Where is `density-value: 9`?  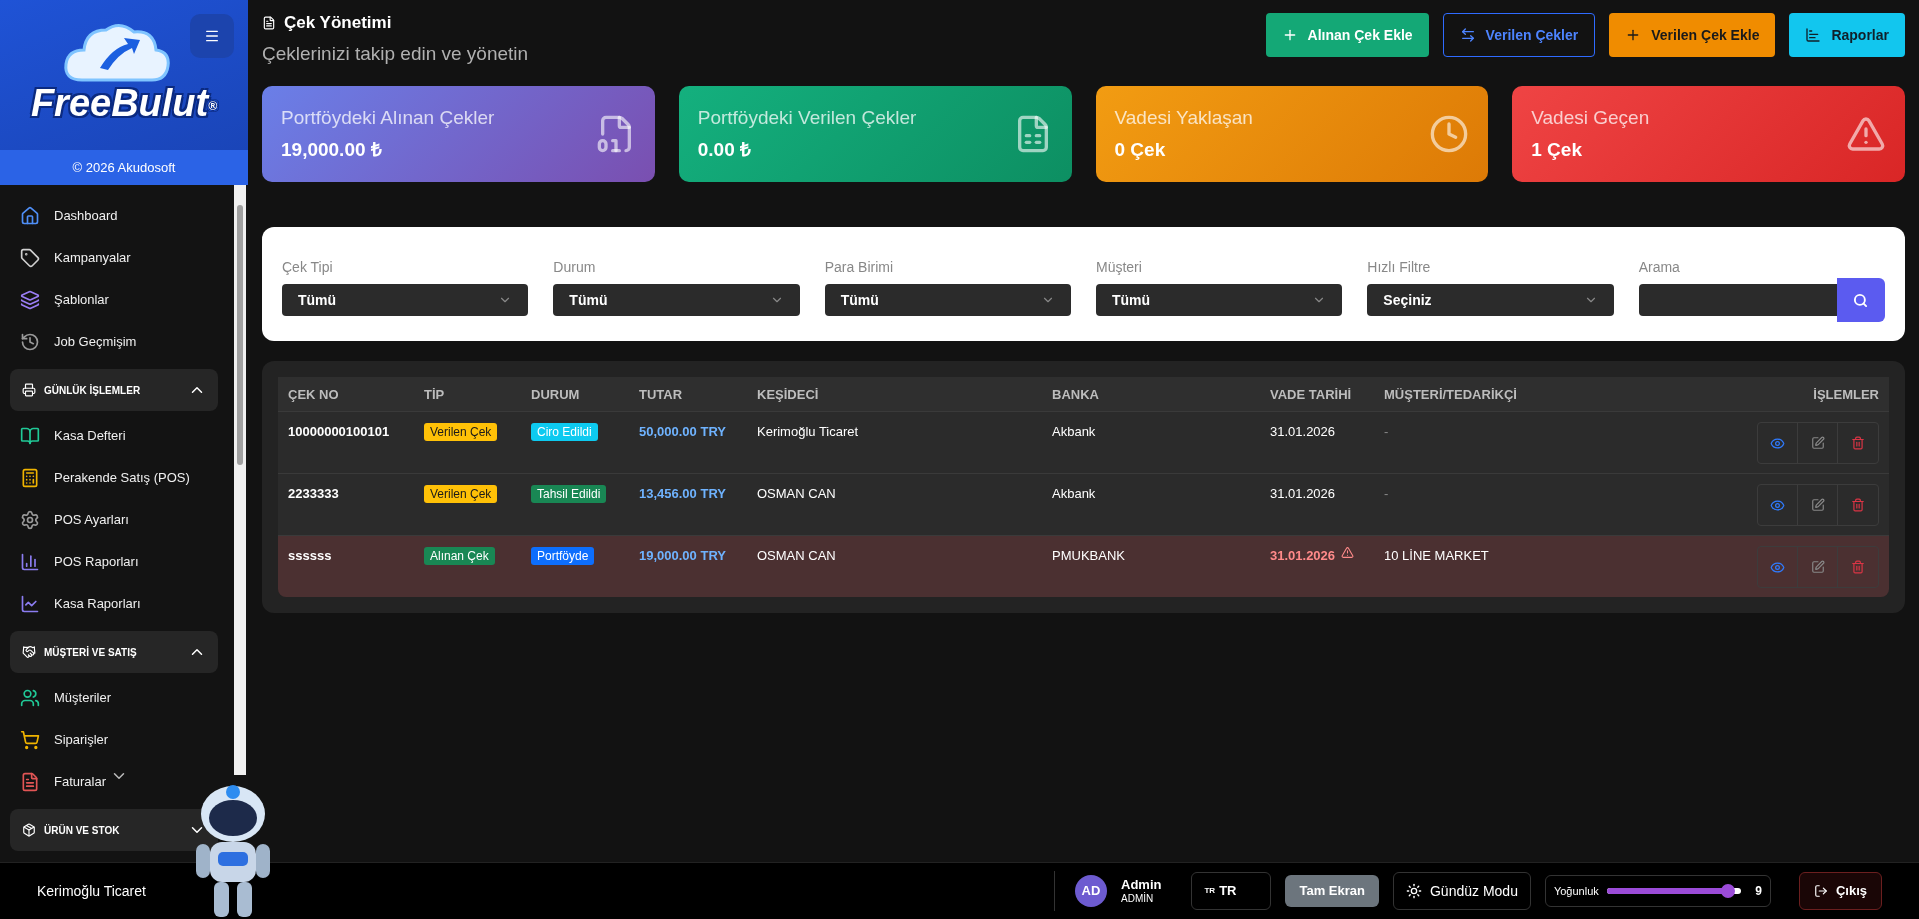 density-value: 9 is located at coordinates (1758, 891).